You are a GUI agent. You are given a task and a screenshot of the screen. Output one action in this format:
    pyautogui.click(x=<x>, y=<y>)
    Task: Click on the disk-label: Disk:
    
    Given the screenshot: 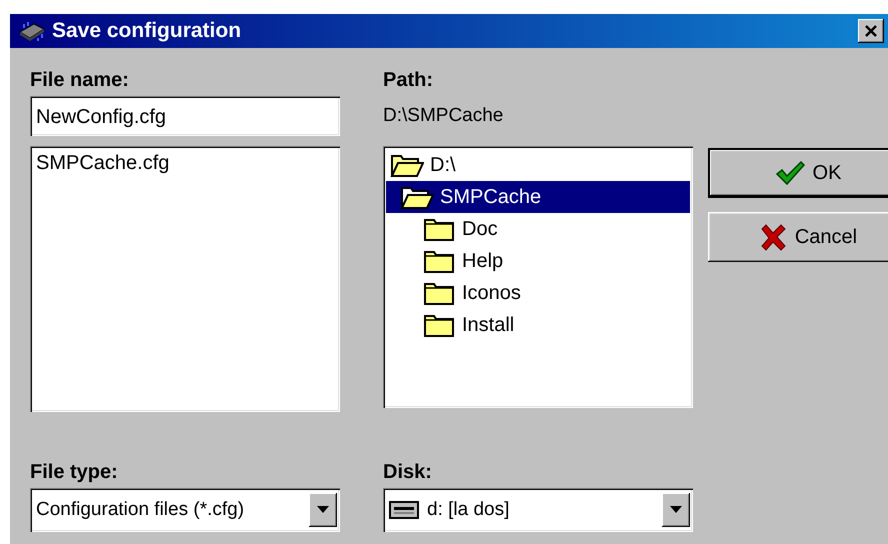 What is the action you would take?
    pyautogui.click(x=407, y=472)
    